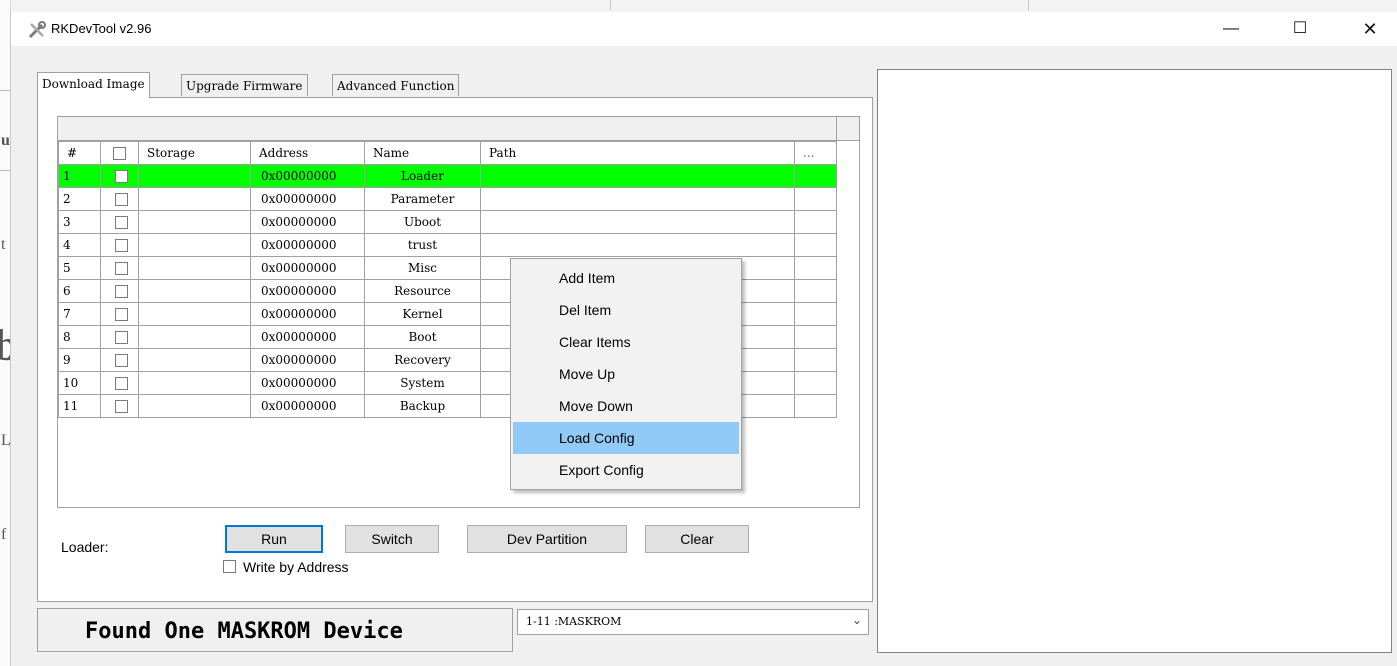  Describe the element at coordinates (422, 268) in the screenshot. I see `row-name: Misc` at that location.